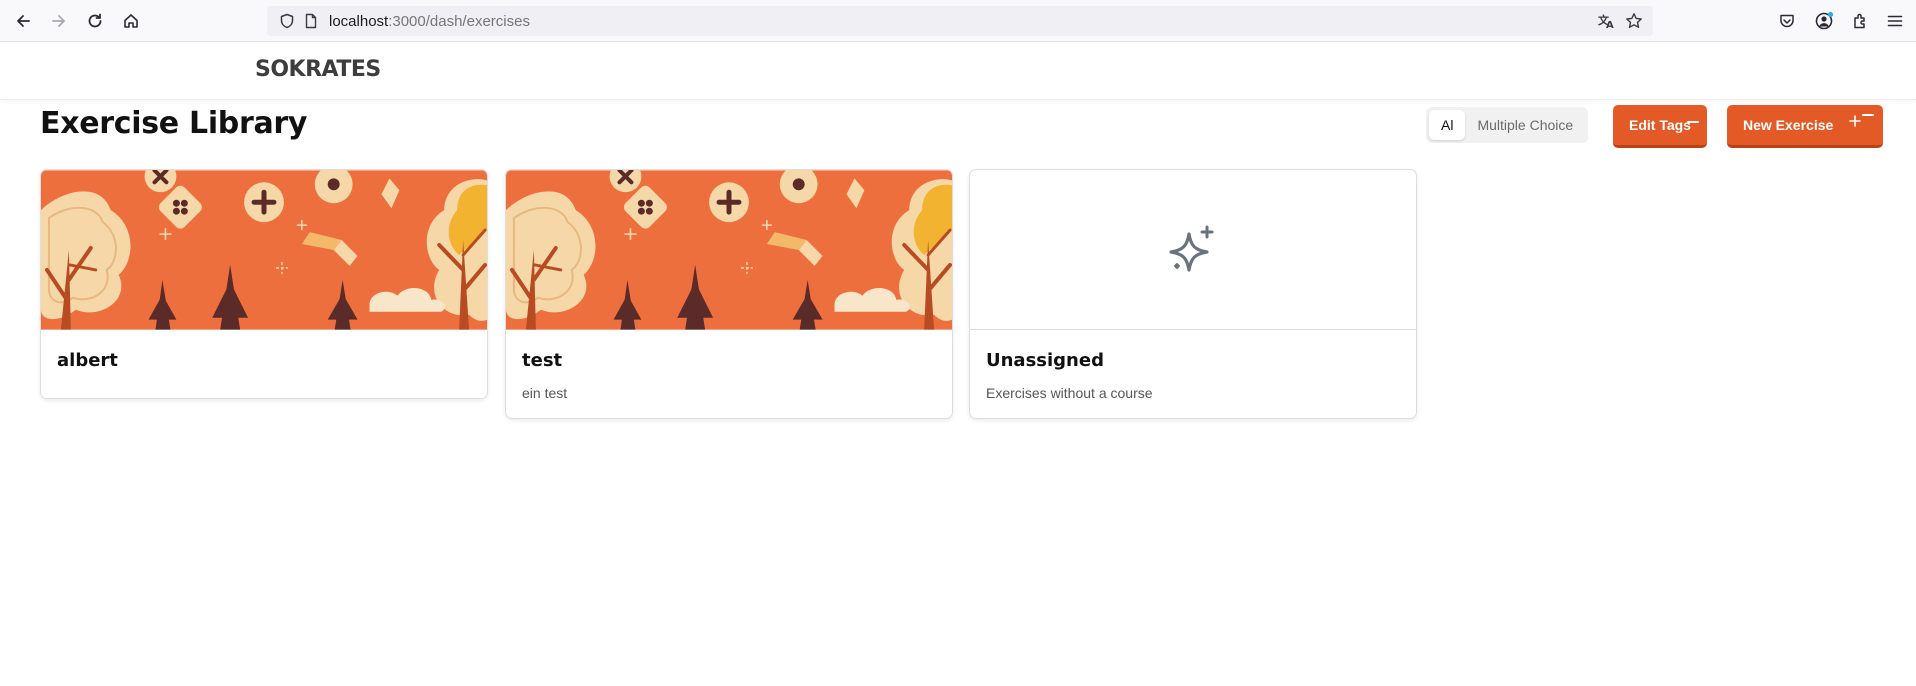 This screenshot has width=1916, height=686. Describe the element at coordinates (1788, 125) in the screenshot. I see `new-exercise-label: New Exercise` at that location.